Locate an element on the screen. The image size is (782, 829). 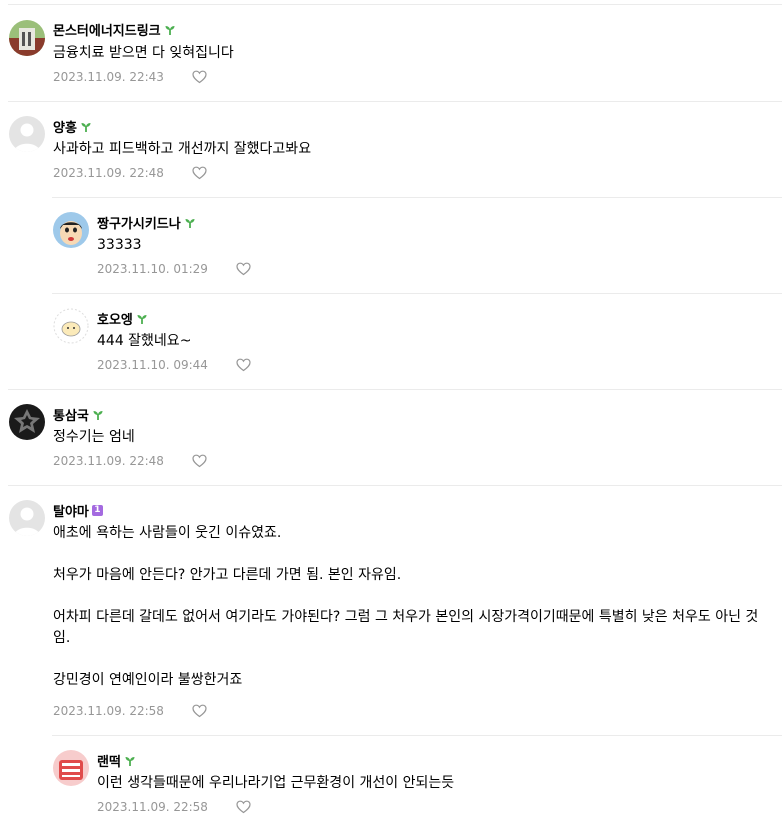
comment-text: 금융치료 받으면 다 잊혀집니다 is located at coordinates (143, 53).